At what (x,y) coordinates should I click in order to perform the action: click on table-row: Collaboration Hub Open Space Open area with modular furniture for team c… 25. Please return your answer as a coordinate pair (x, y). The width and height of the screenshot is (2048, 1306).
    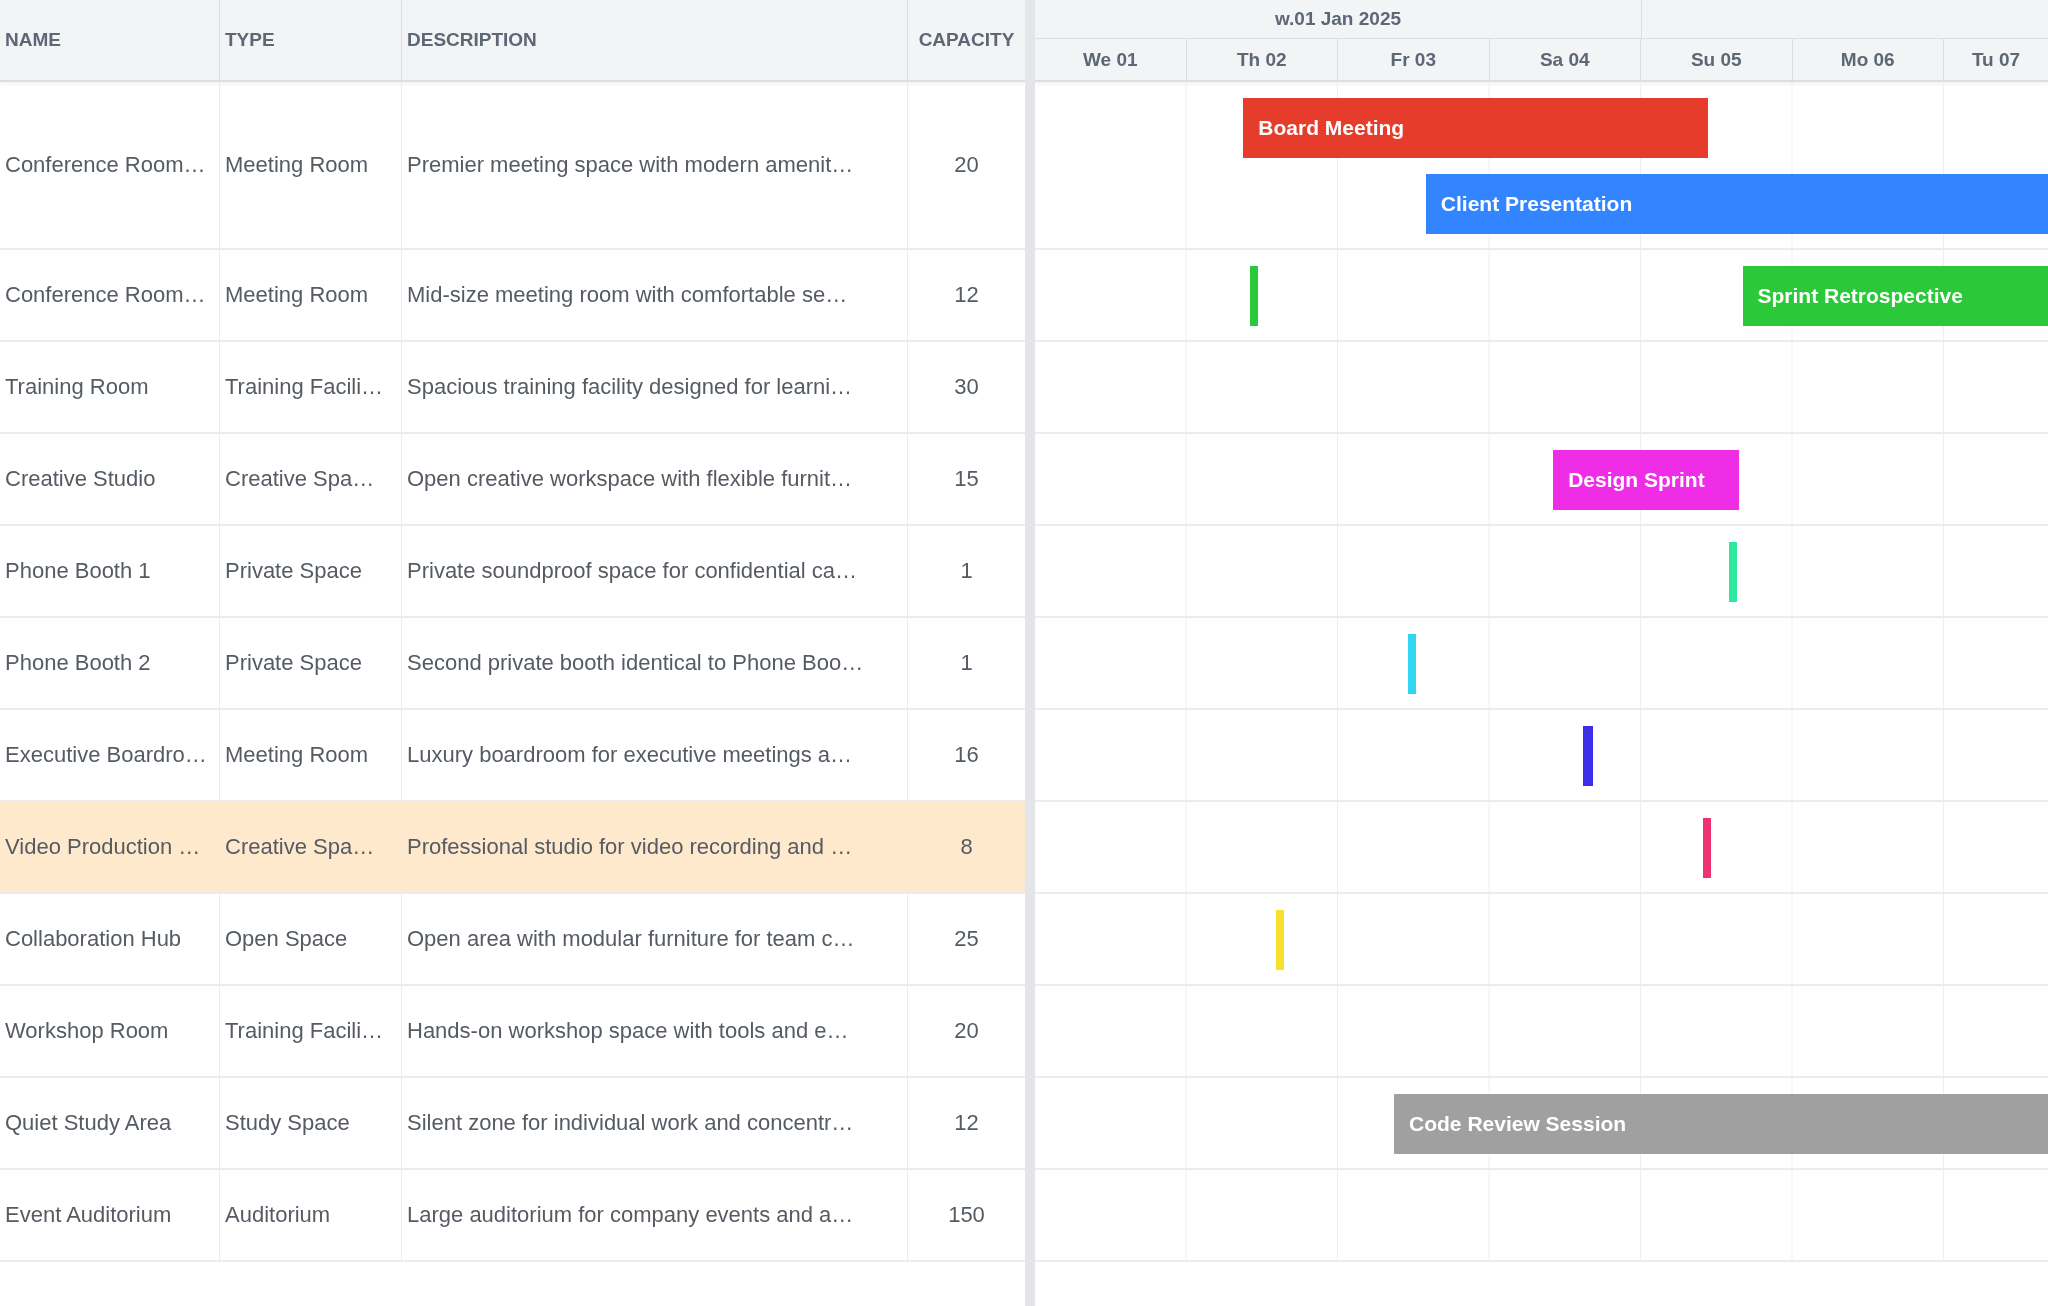
    Looking at the image, I should click on (512, 940).